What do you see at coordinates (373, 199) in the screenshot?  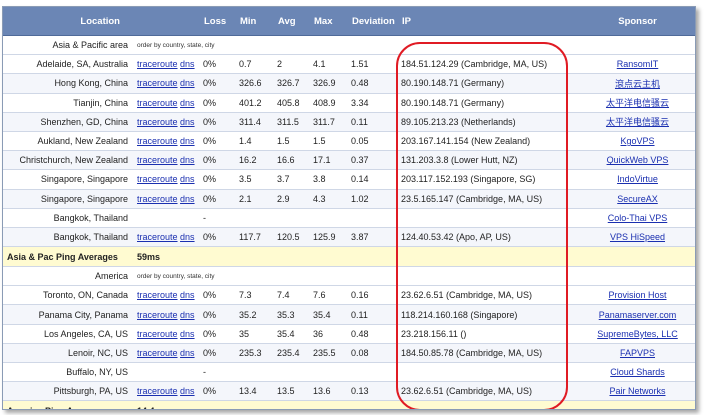 I see `deviation-cell: 1.02` at bounding box center [373, 199].